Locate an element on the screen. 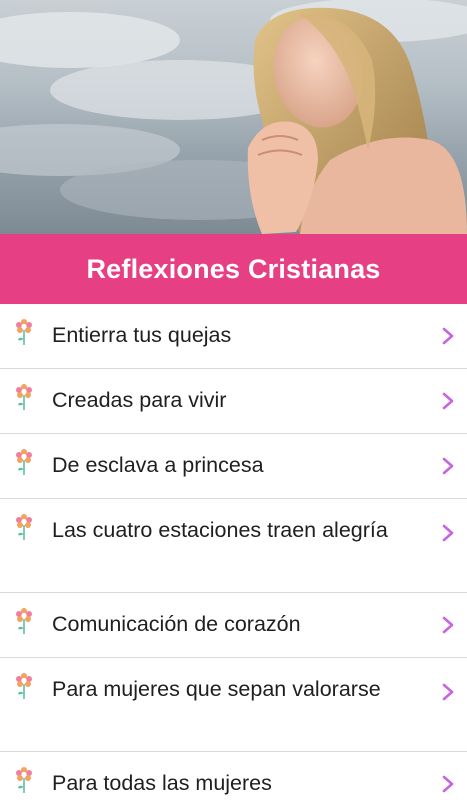 The image size is (467, 812). list-item-label: De esclava a princesa is located at coordinates (158, 465).